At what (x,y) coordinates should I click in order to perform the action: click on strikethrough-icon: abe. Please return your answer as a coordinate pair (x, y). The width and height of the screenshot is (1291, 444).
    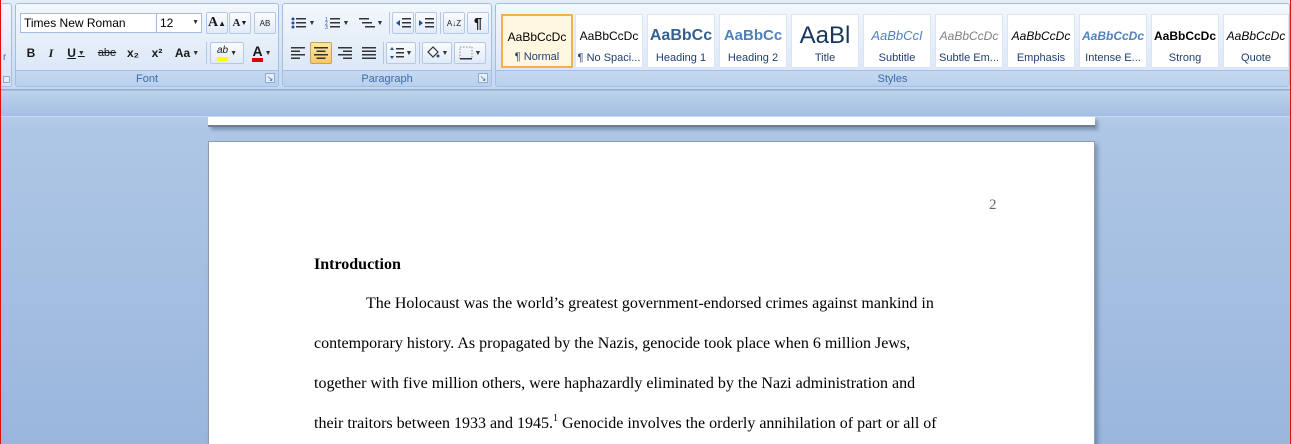
    Looking at the image, I should click on (107, 53).